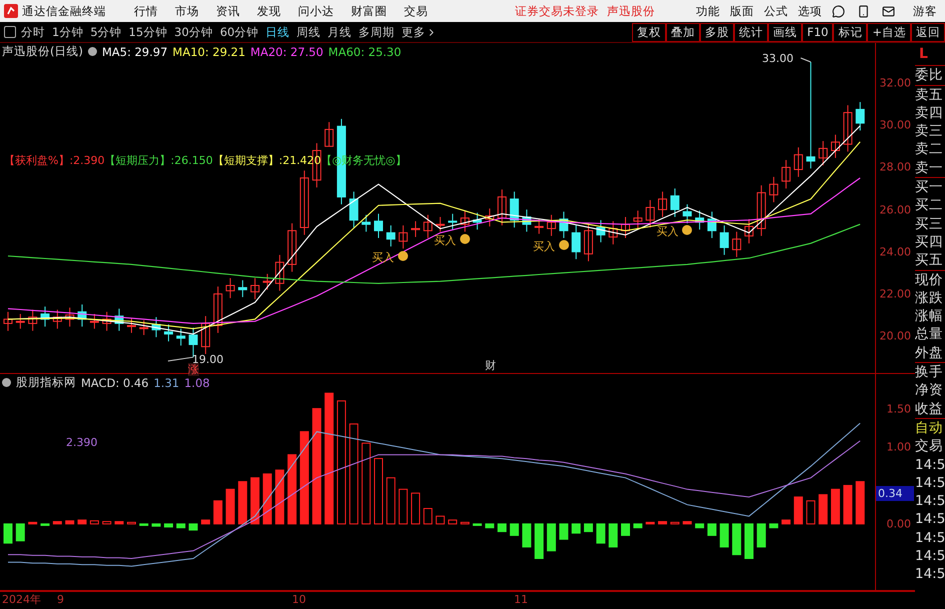  I want to click on toolbar-button: 叠加, so click(683, 32).